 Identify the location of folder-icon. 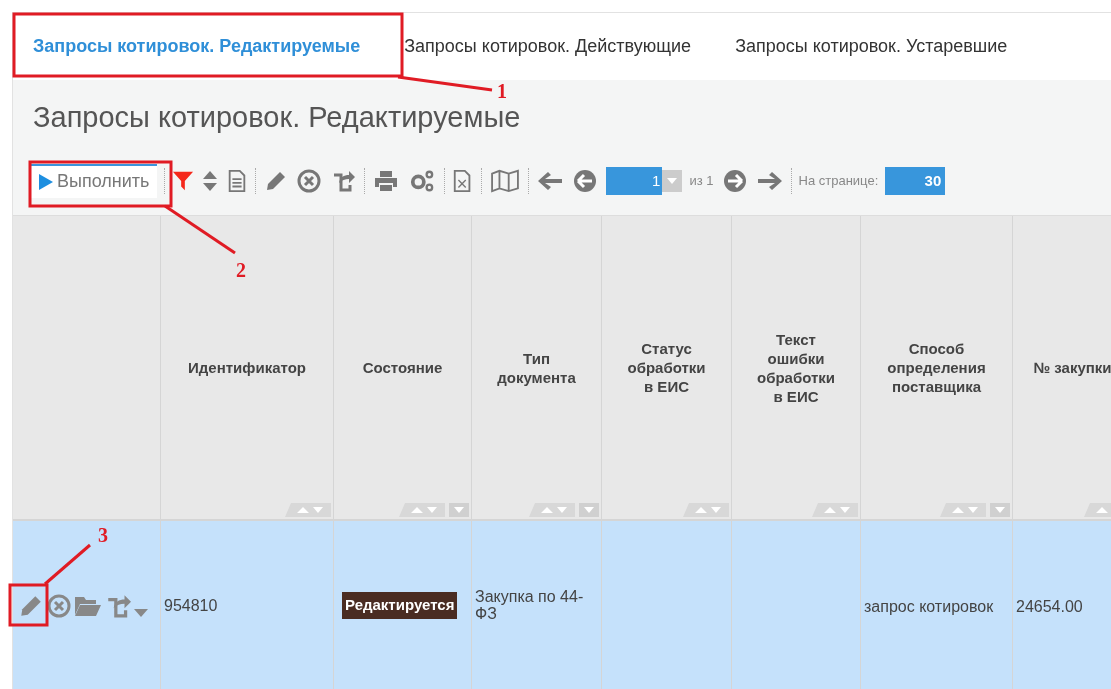
(88, 605).